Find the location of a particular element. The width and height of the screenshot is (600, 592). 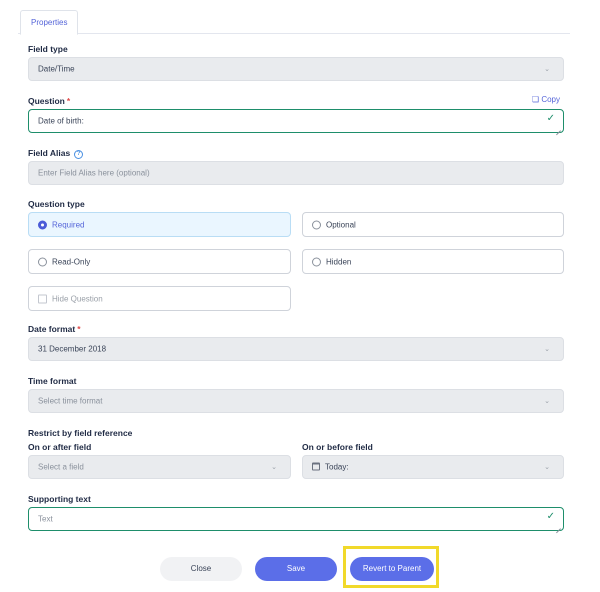

date-format-label: Date format * is located at coordinates (54, 329).